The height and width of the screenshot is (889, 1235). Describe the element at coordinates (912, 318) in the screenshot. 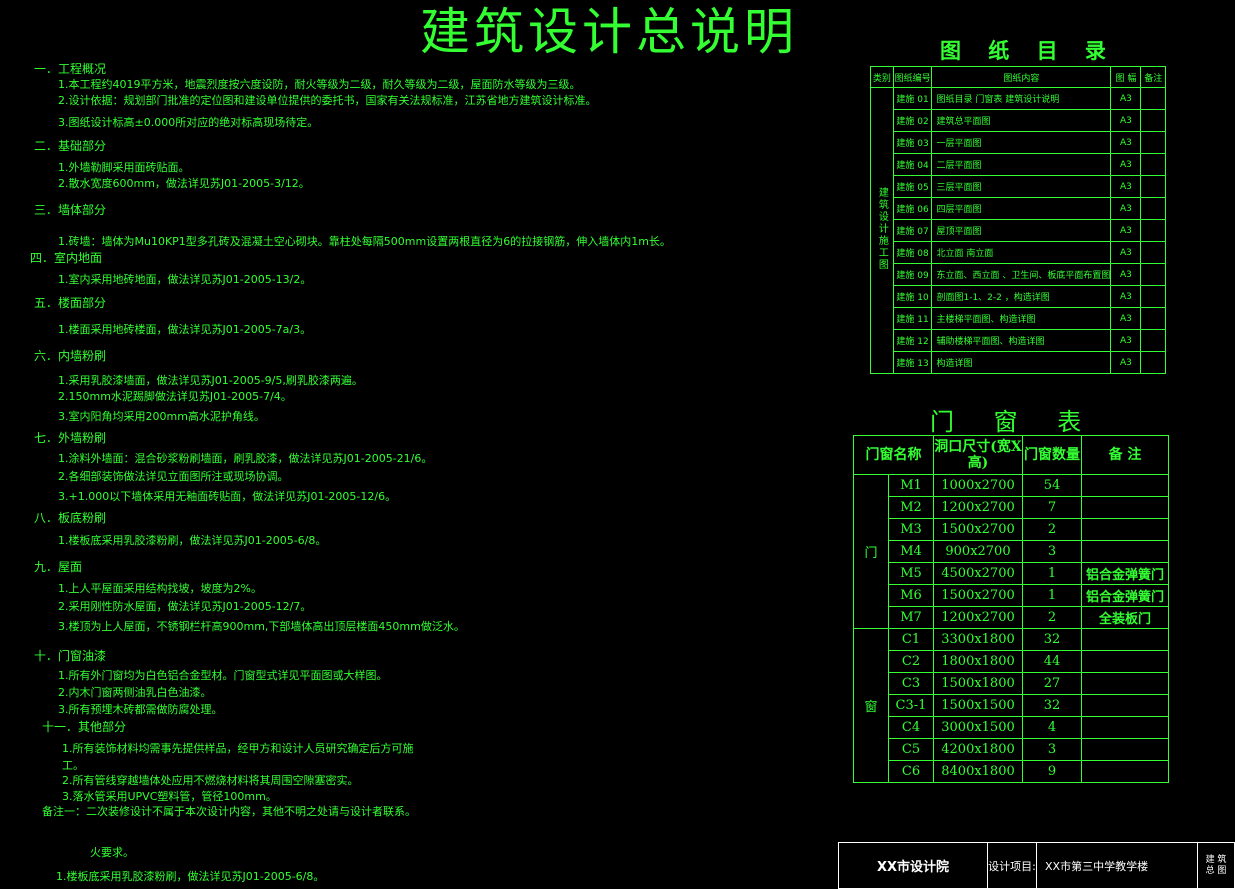

I see `drawing-number: 建施 11` at that location.